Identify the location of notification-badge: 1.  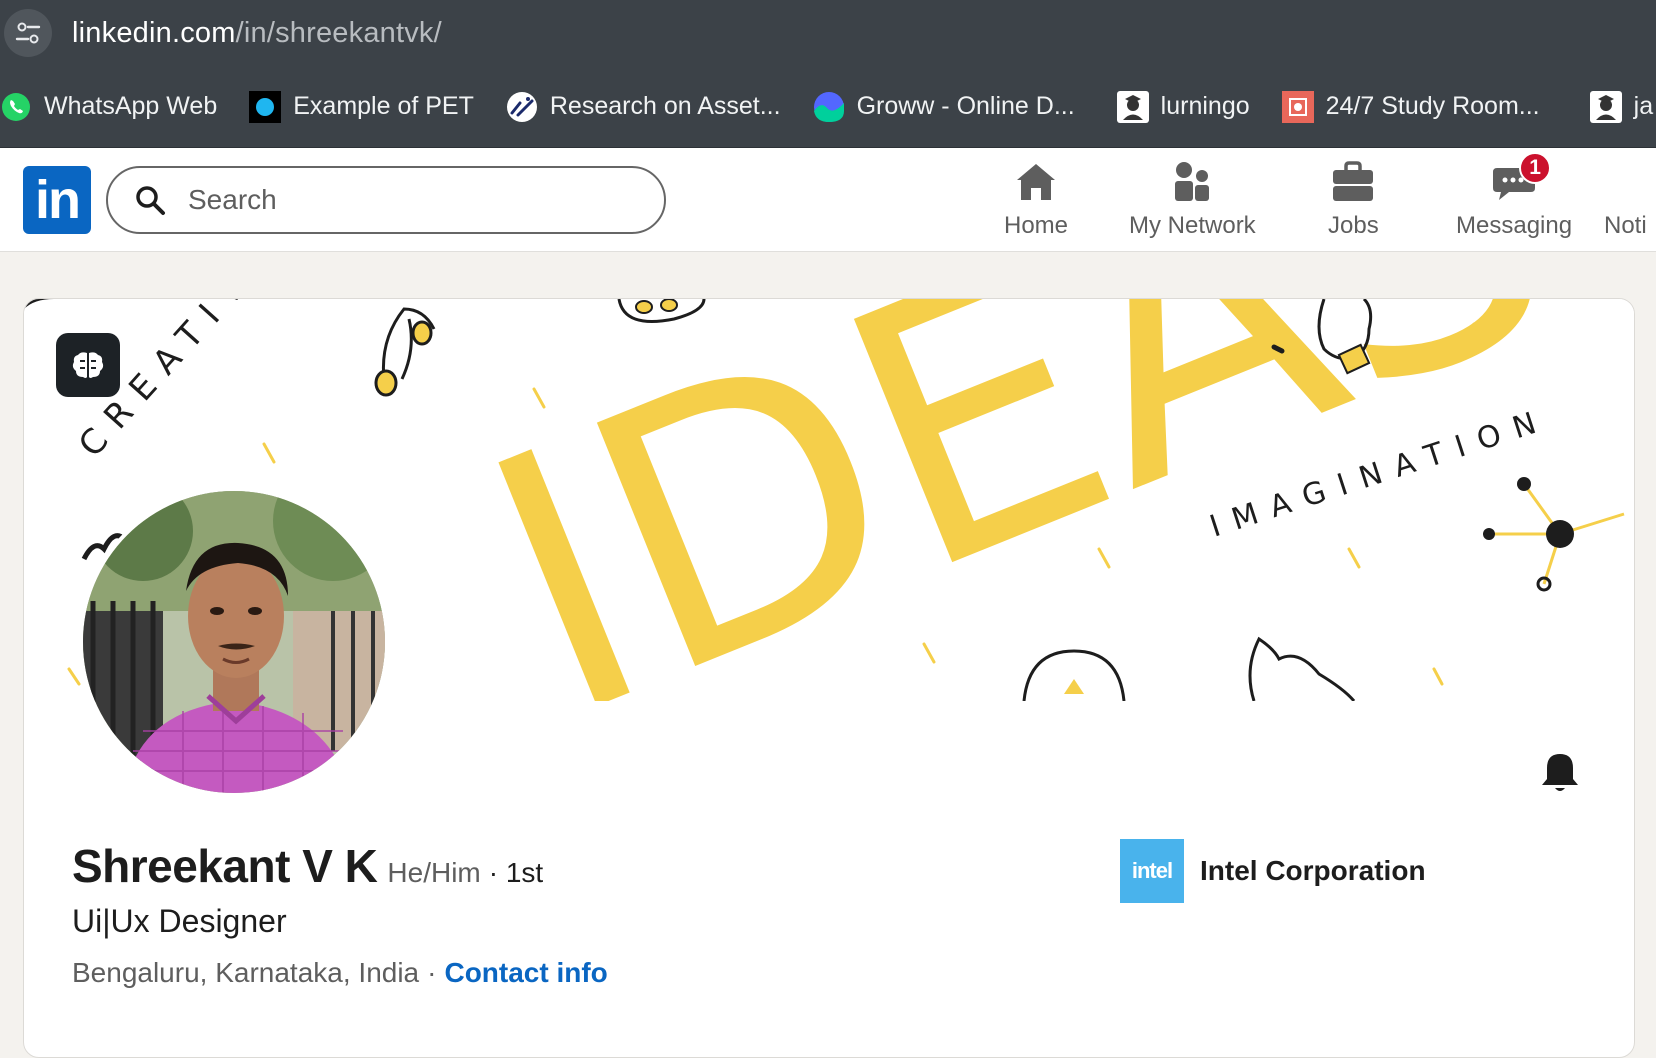
(1535, 168).